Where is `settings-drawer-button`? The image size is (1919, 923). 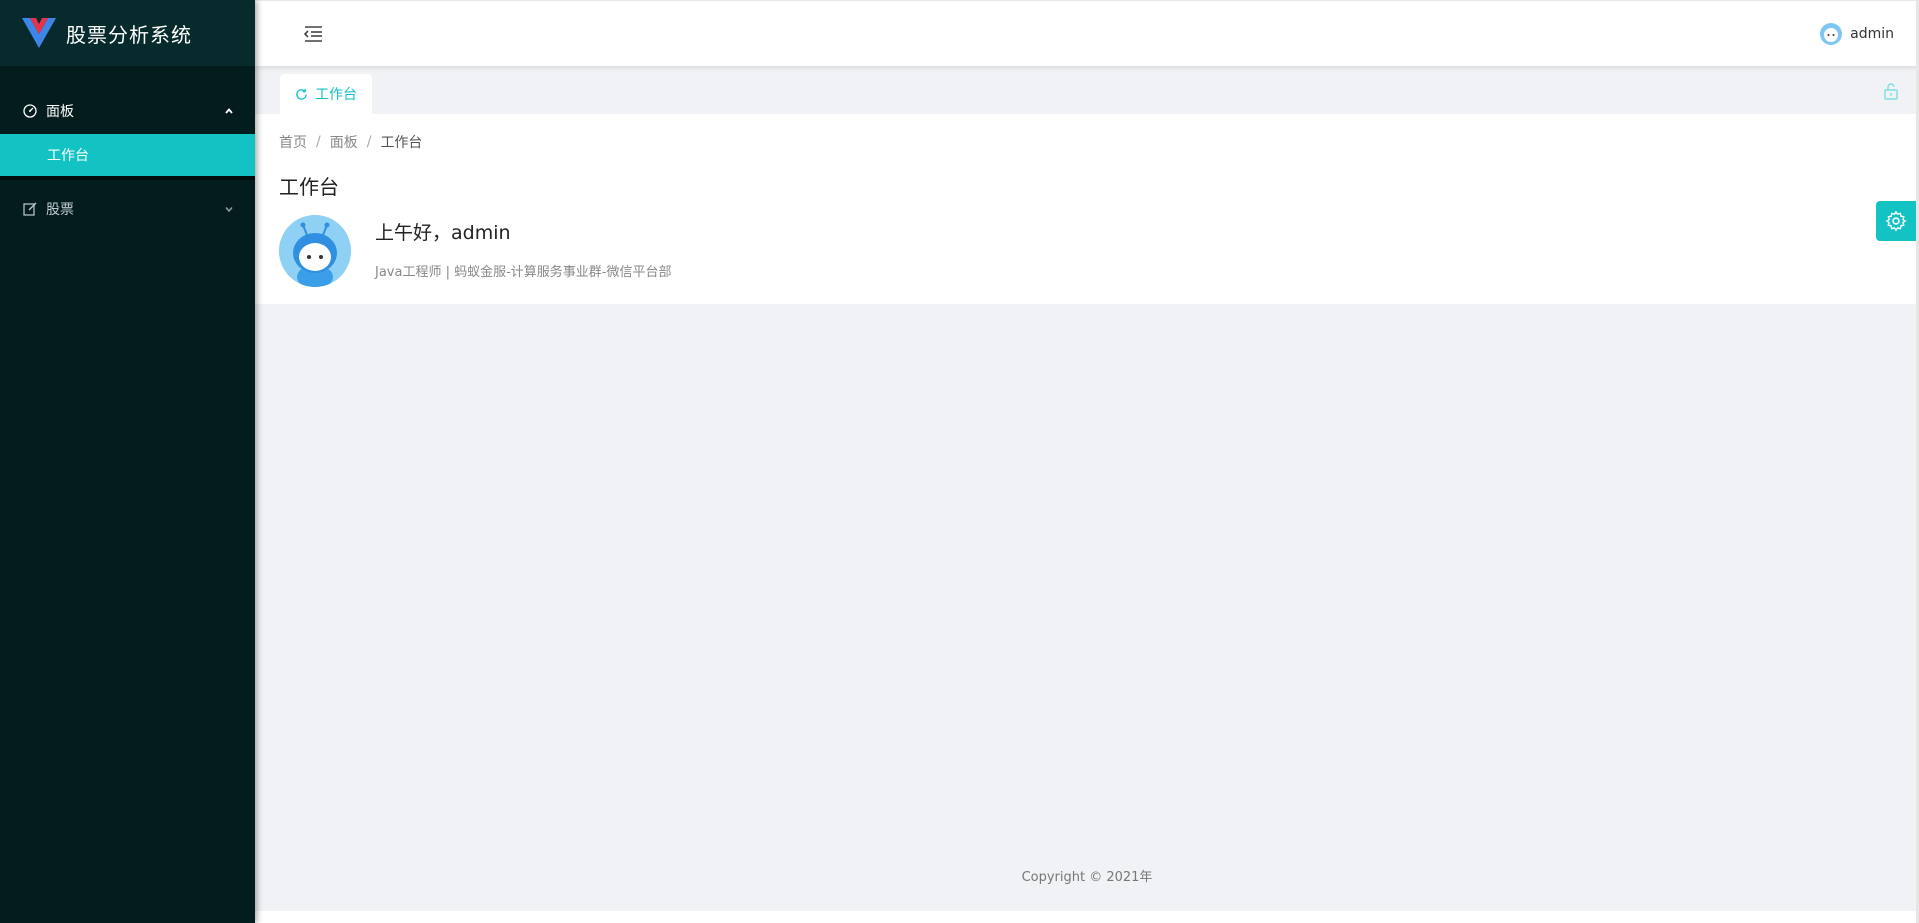
settings-drawer-button is located at coordinates (1896, 221).